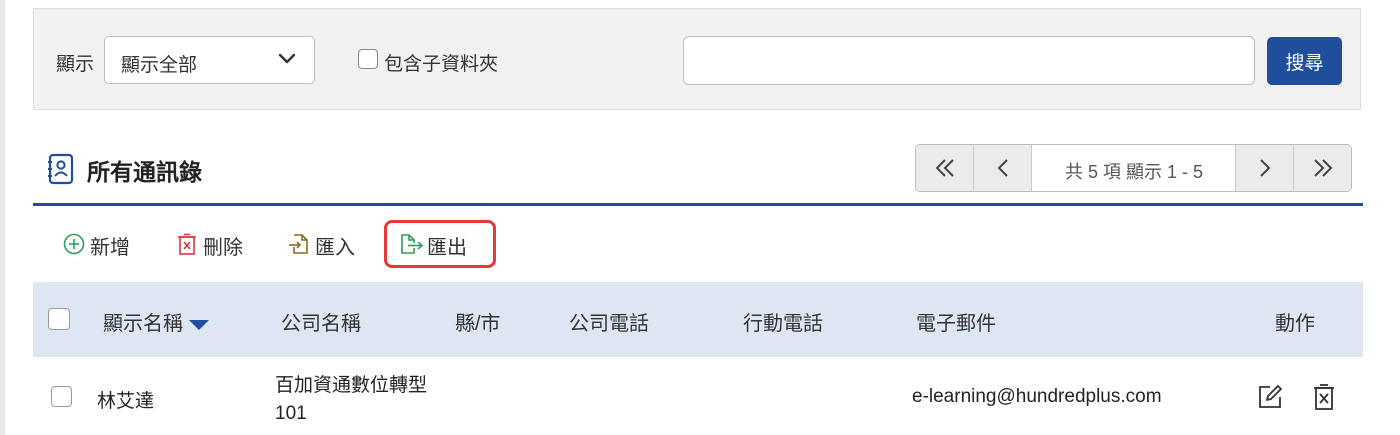  I want to click on include-subfolders-label: 包含子資料夾, so click(441, 62).